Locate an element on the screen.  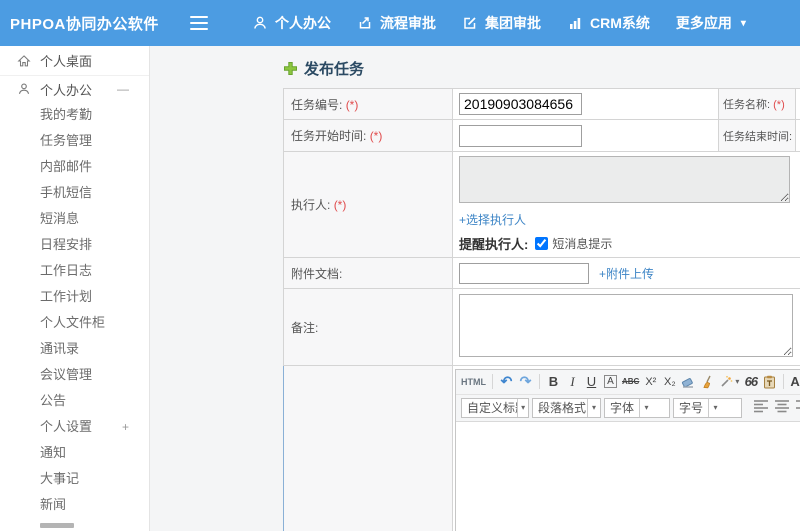
eraser-icon is located at coordinates (688, 381).